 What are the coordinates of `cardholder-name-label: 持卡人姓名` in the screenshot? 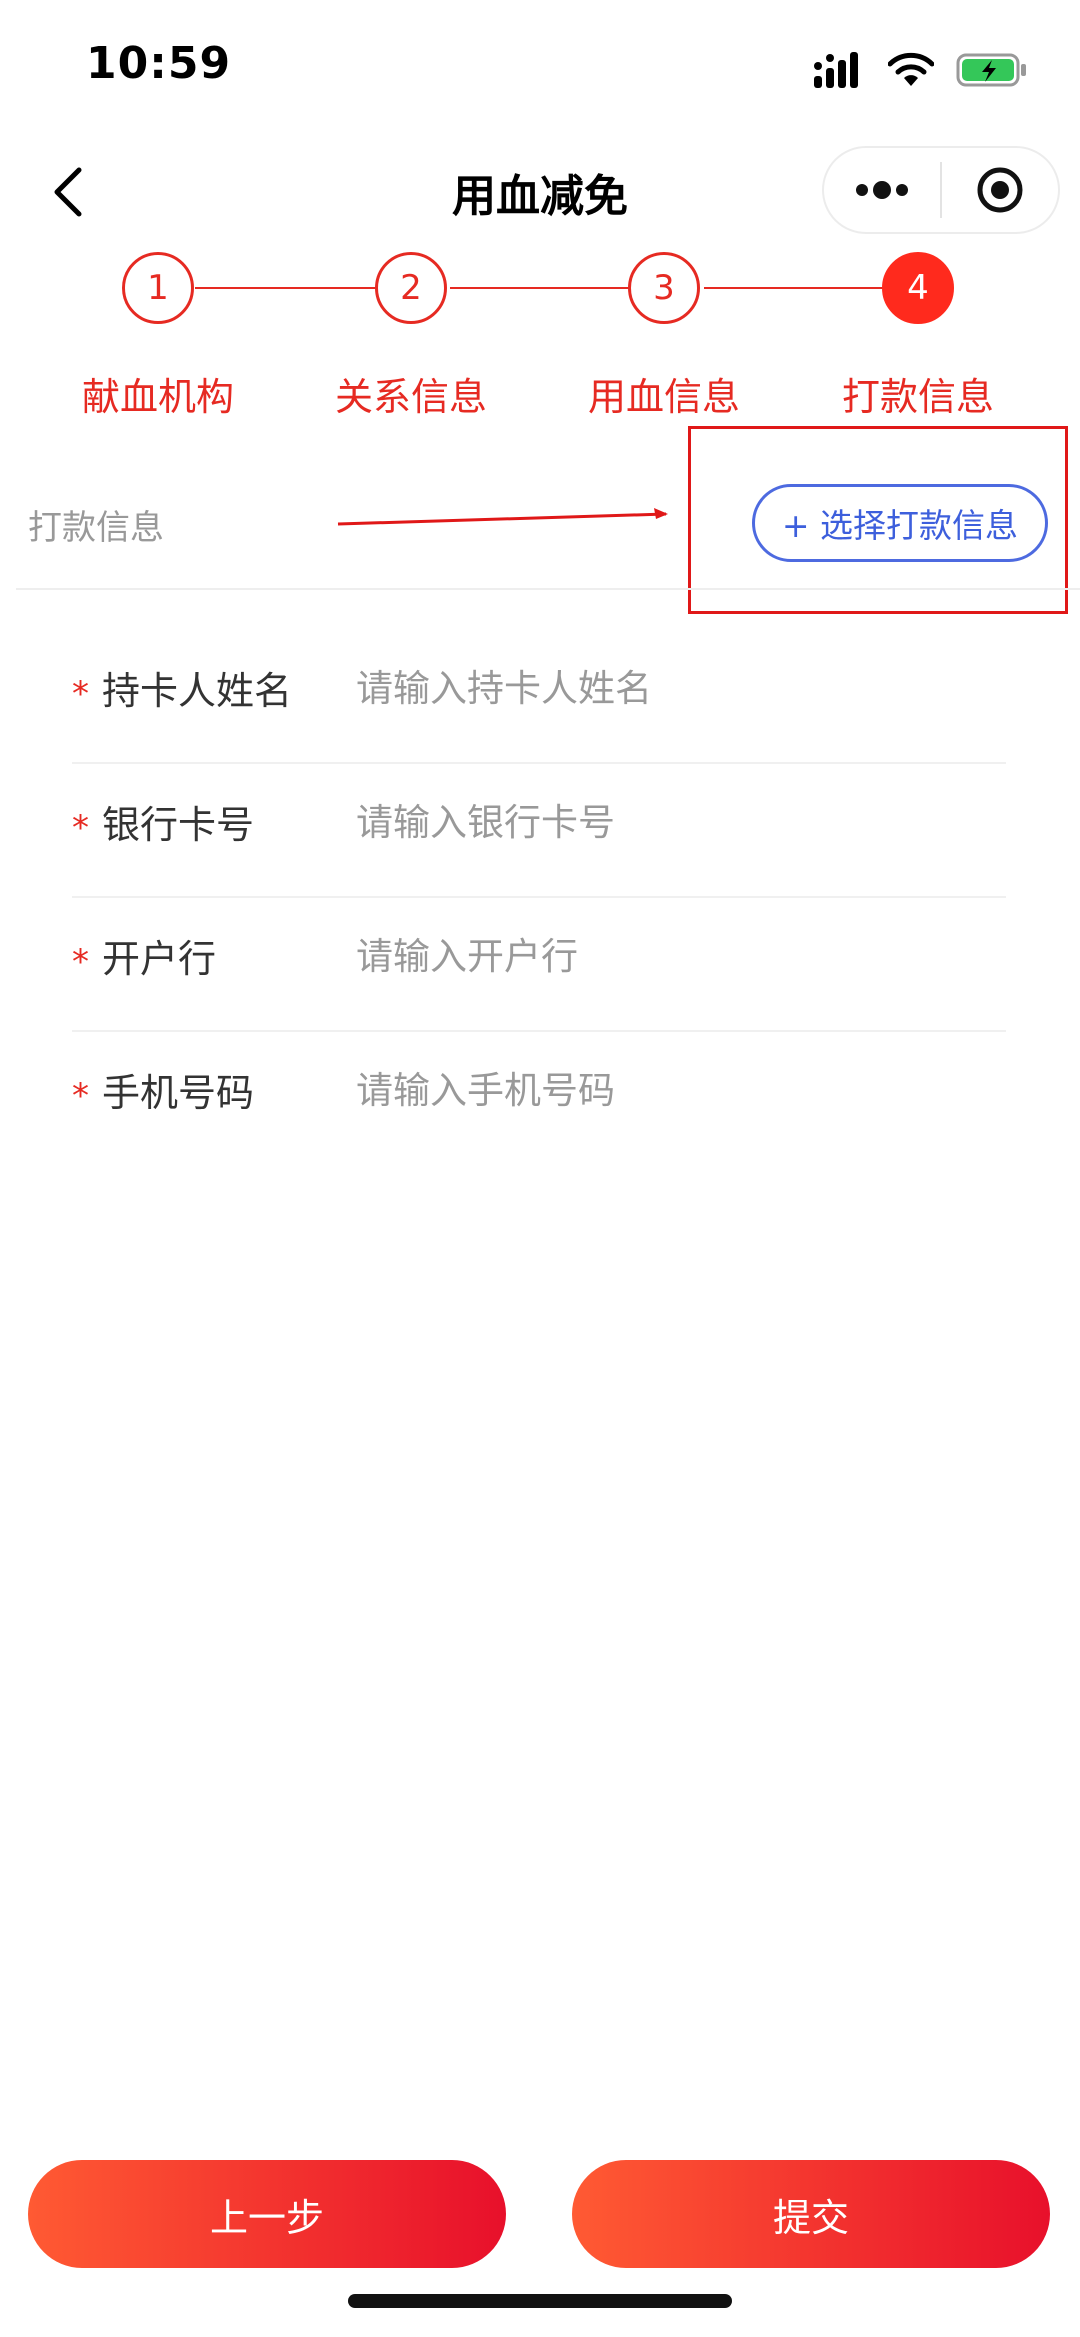 It's located at (197, 691).